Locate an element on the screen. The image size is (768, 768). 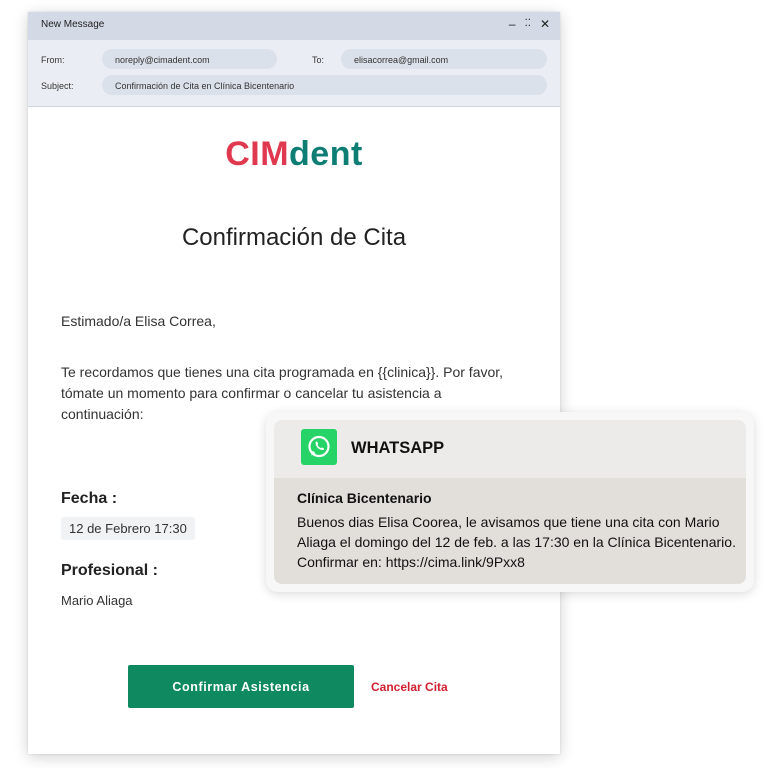
expand-icon: ⁚⁚ is located at coordinates (528, 24).